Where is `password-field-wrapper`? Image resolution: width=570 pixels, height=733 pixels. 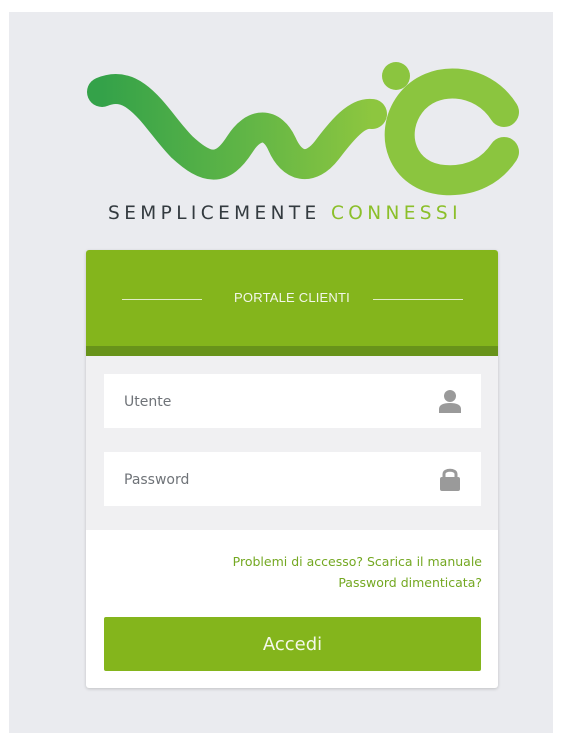
password-field-wrapper is located at coordinates (292, 480).